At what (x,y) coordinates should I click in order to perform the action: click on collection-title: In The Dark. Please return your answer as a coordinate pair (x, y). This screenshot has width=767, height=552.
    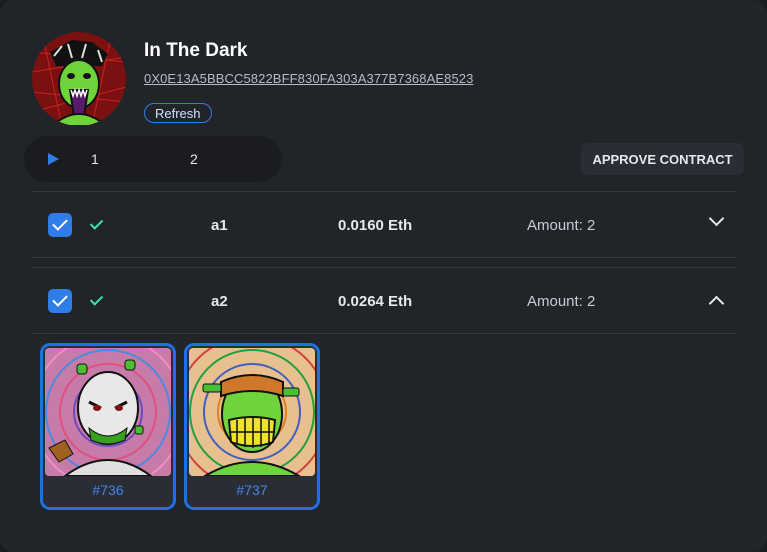
    Looking at the image, I should click on (196, 50).